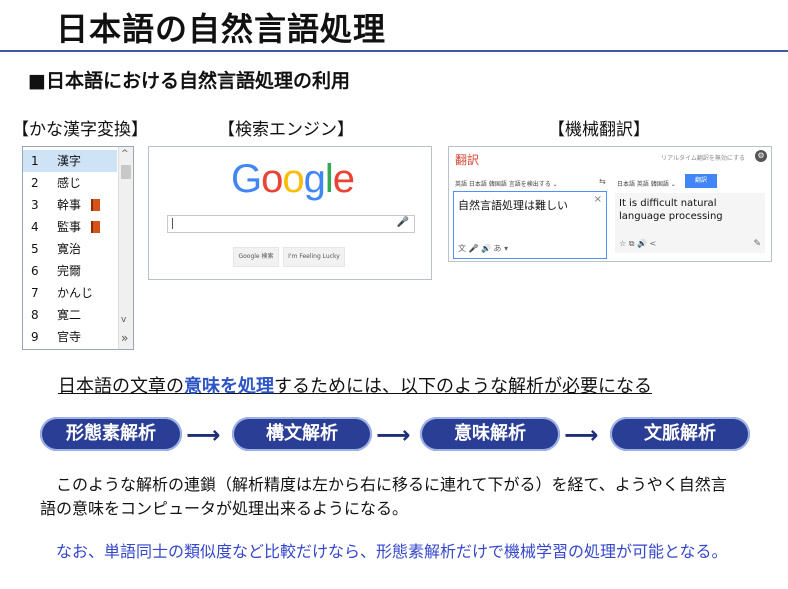  Describe the element at coordinates (329, 179) in the screenshot. I see `logo-letter: l` at that location.